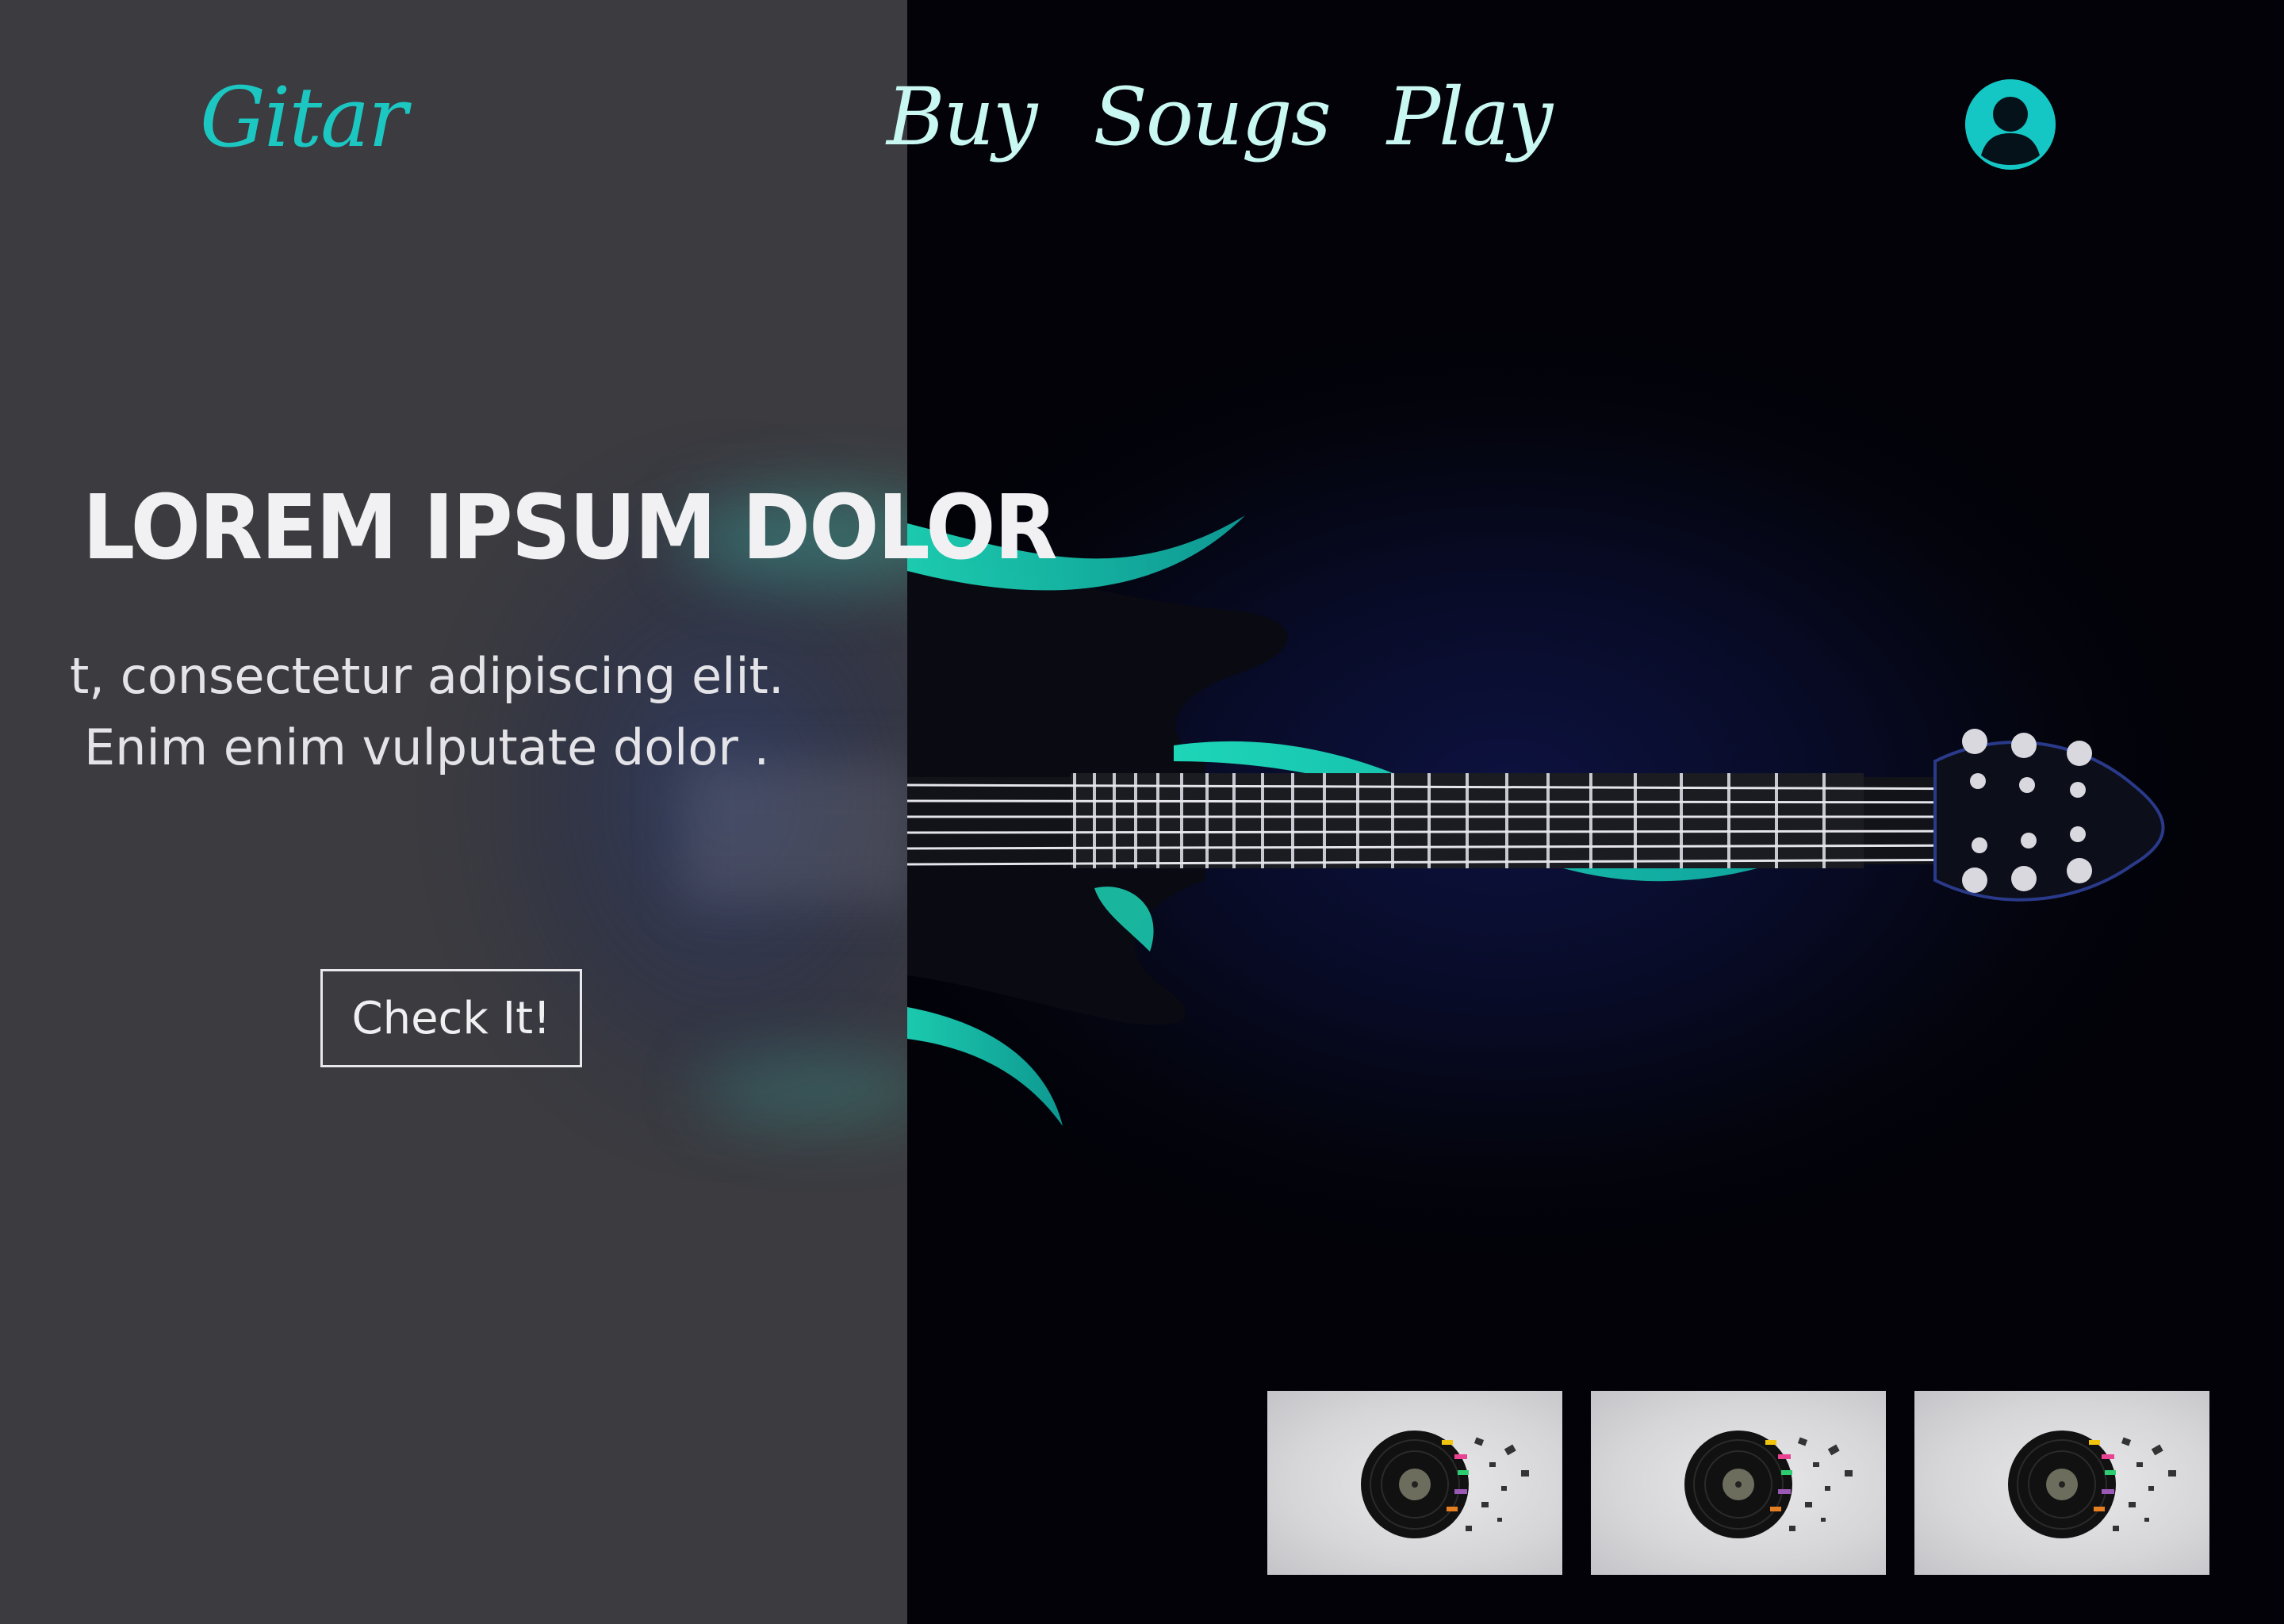  I want to click on nav-item-buy: Buy, so click(962, 117).